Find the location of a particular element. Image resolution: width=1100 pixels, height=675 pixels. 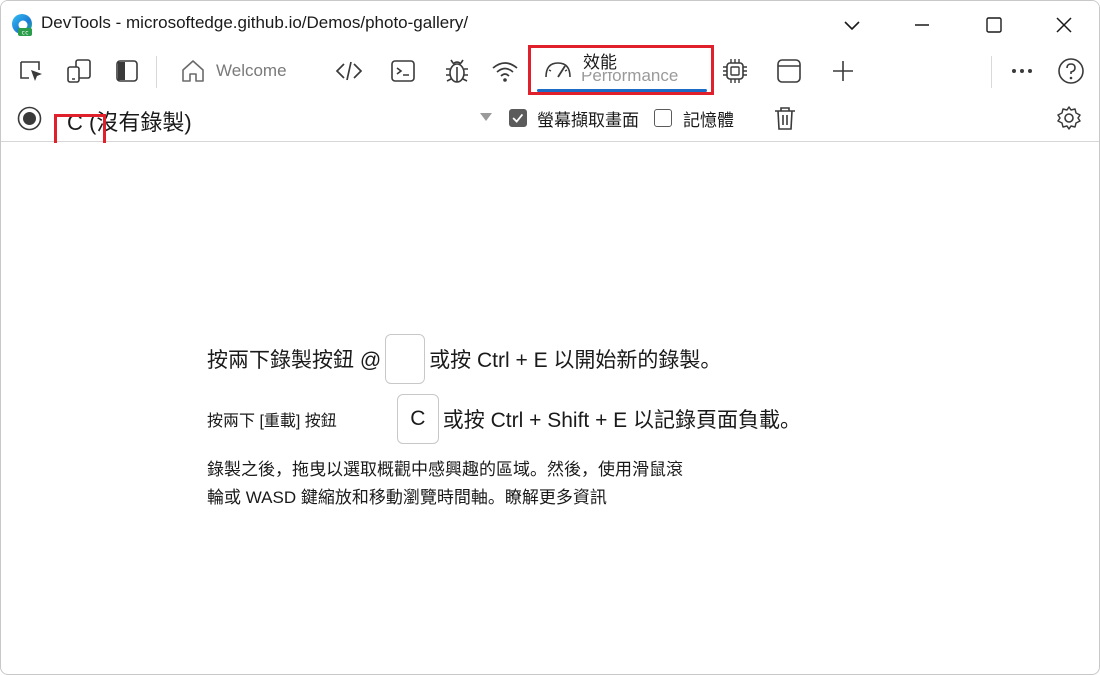

close-button is located at coordinates (1064, 25).